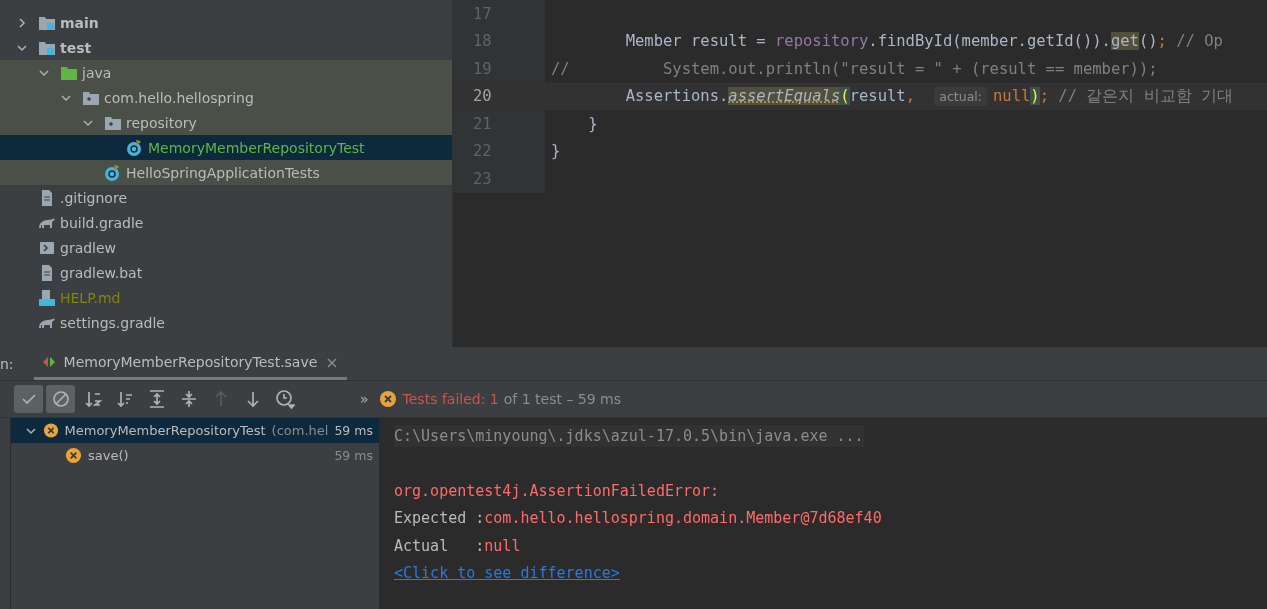 Image resolution: width=1267 pixels, height=609 pixels. What do you see at coordinates (502, 545) in the screenshot?
I see `output-value: null` at bounding box center [502, 545].